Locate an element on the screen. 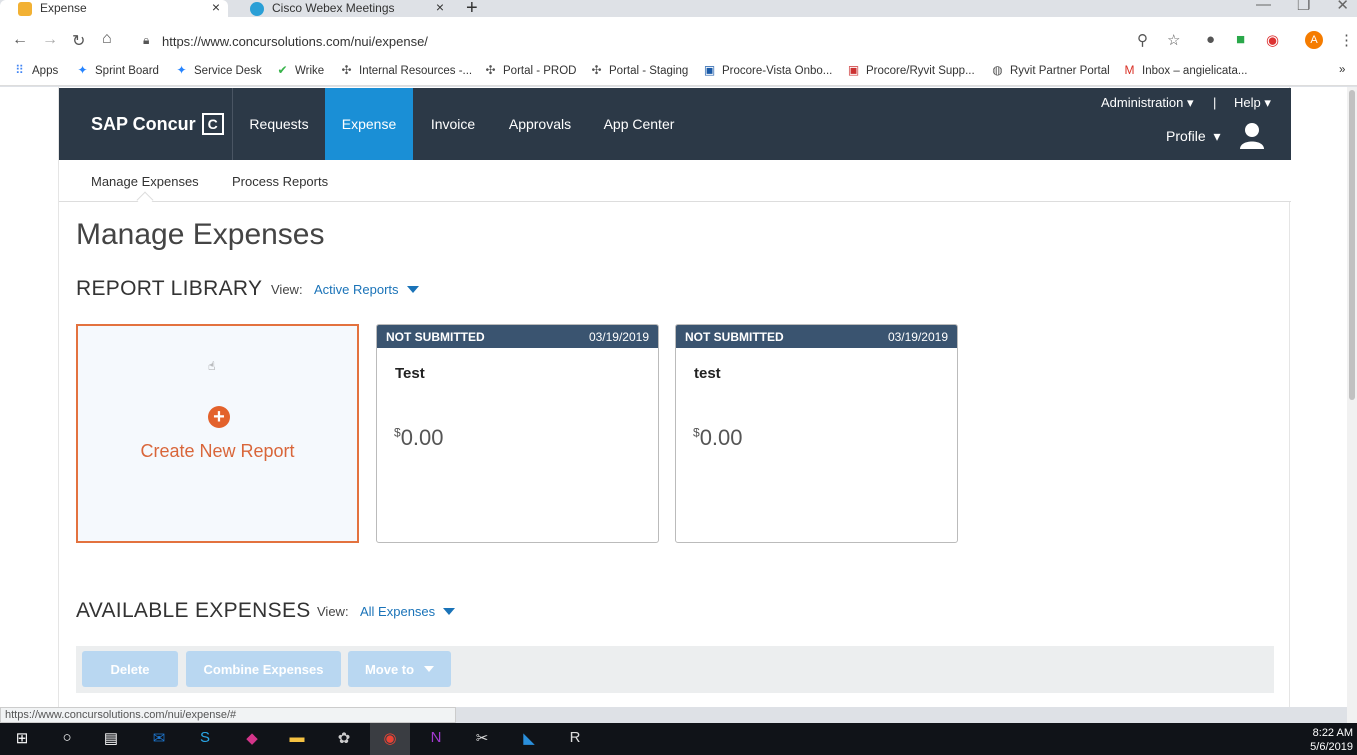 The width and height of the screenshot is (1357, 755). outlook-icon: ✉ is located at coordinates (159, 739).